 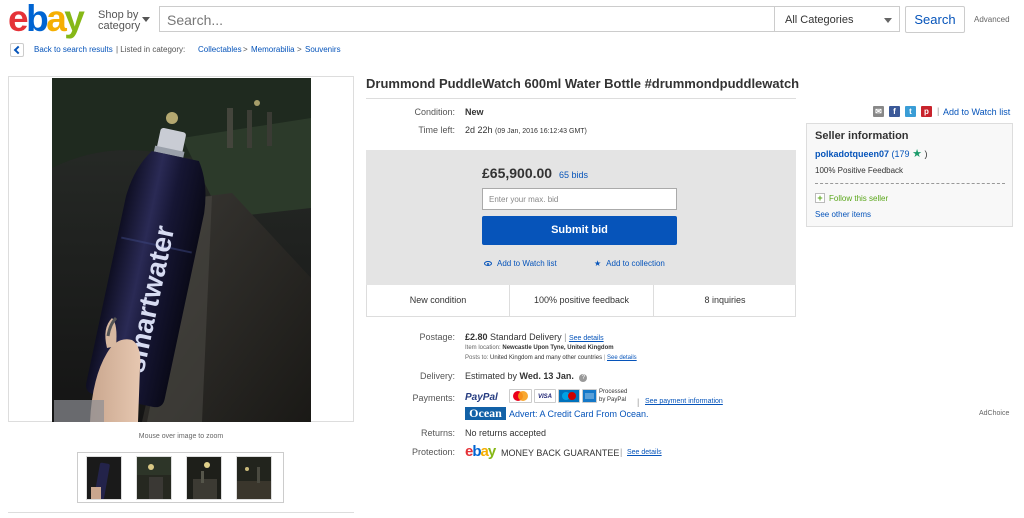 What do you see at coordinates (573, 175) in the screenshot?
I see `bid-count-link: 65 bids` at bounding box center [573, 175].